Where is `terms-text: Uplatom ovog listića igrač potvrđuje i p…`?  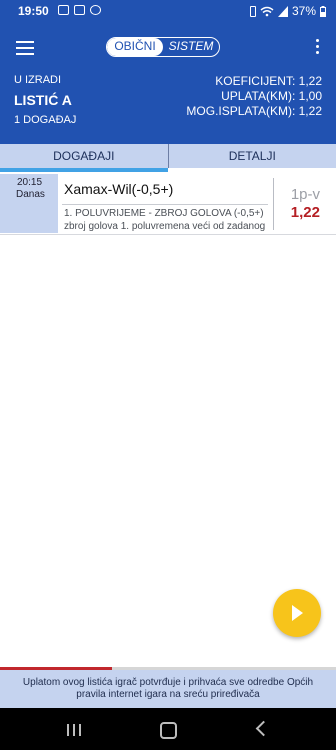 terms-text: Uplatom ovog listića igrač potvrđuje i p… is located at coordinates (168, 688).